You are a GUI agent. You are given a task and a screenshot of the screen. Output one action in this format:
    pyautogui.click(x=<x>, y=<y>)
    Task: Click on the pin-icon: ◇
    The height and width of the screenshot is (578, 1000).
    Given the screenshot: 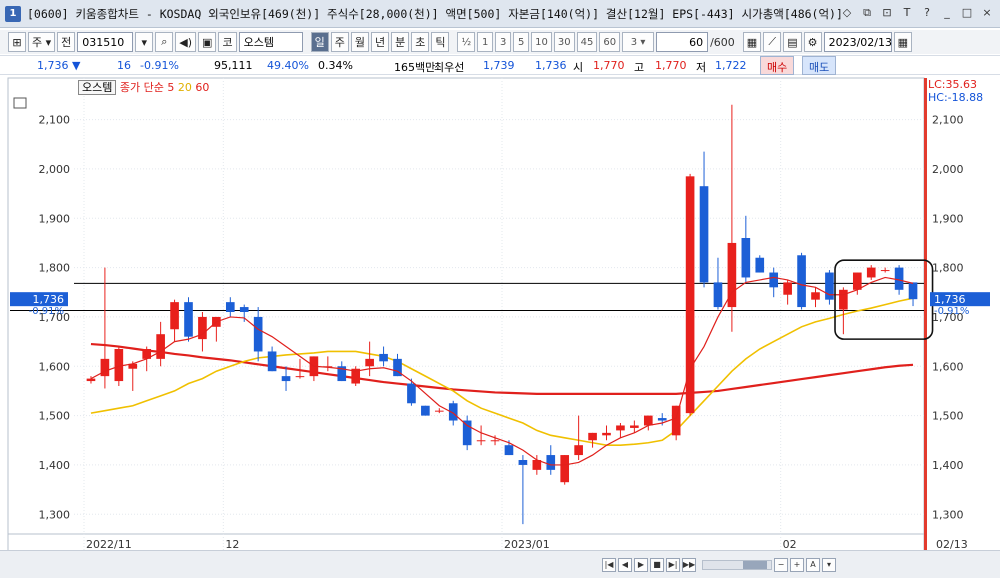 What is the action you would take?
    pyautogui.click(x=847, y=13)
    